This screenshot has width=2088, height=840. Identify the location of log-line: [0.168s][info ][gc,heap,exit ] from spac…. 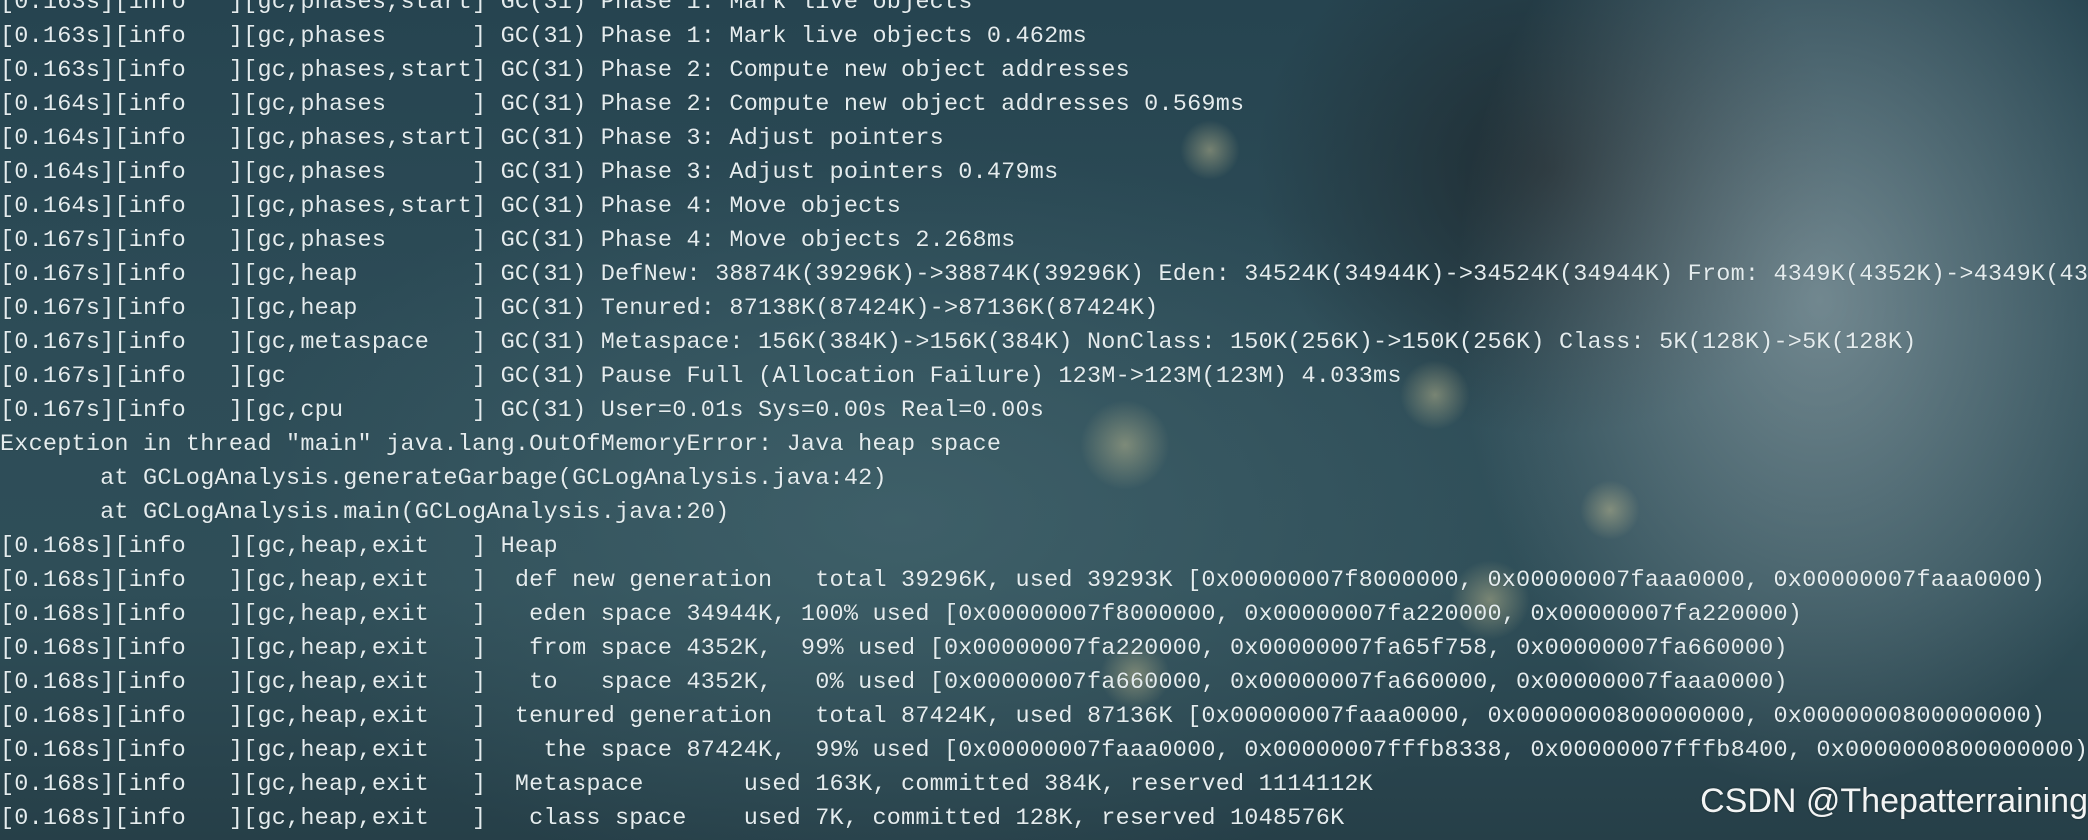
(894, 648).